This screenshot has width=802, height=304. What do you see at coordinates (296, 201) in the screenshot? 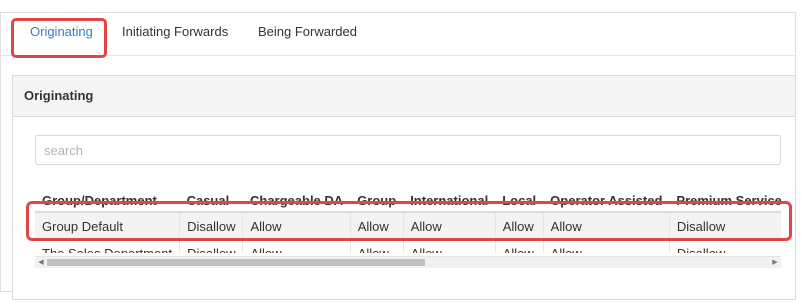
I see `column-header-chargeable-da: Chargeable DA` at bounding box center [296, 201].